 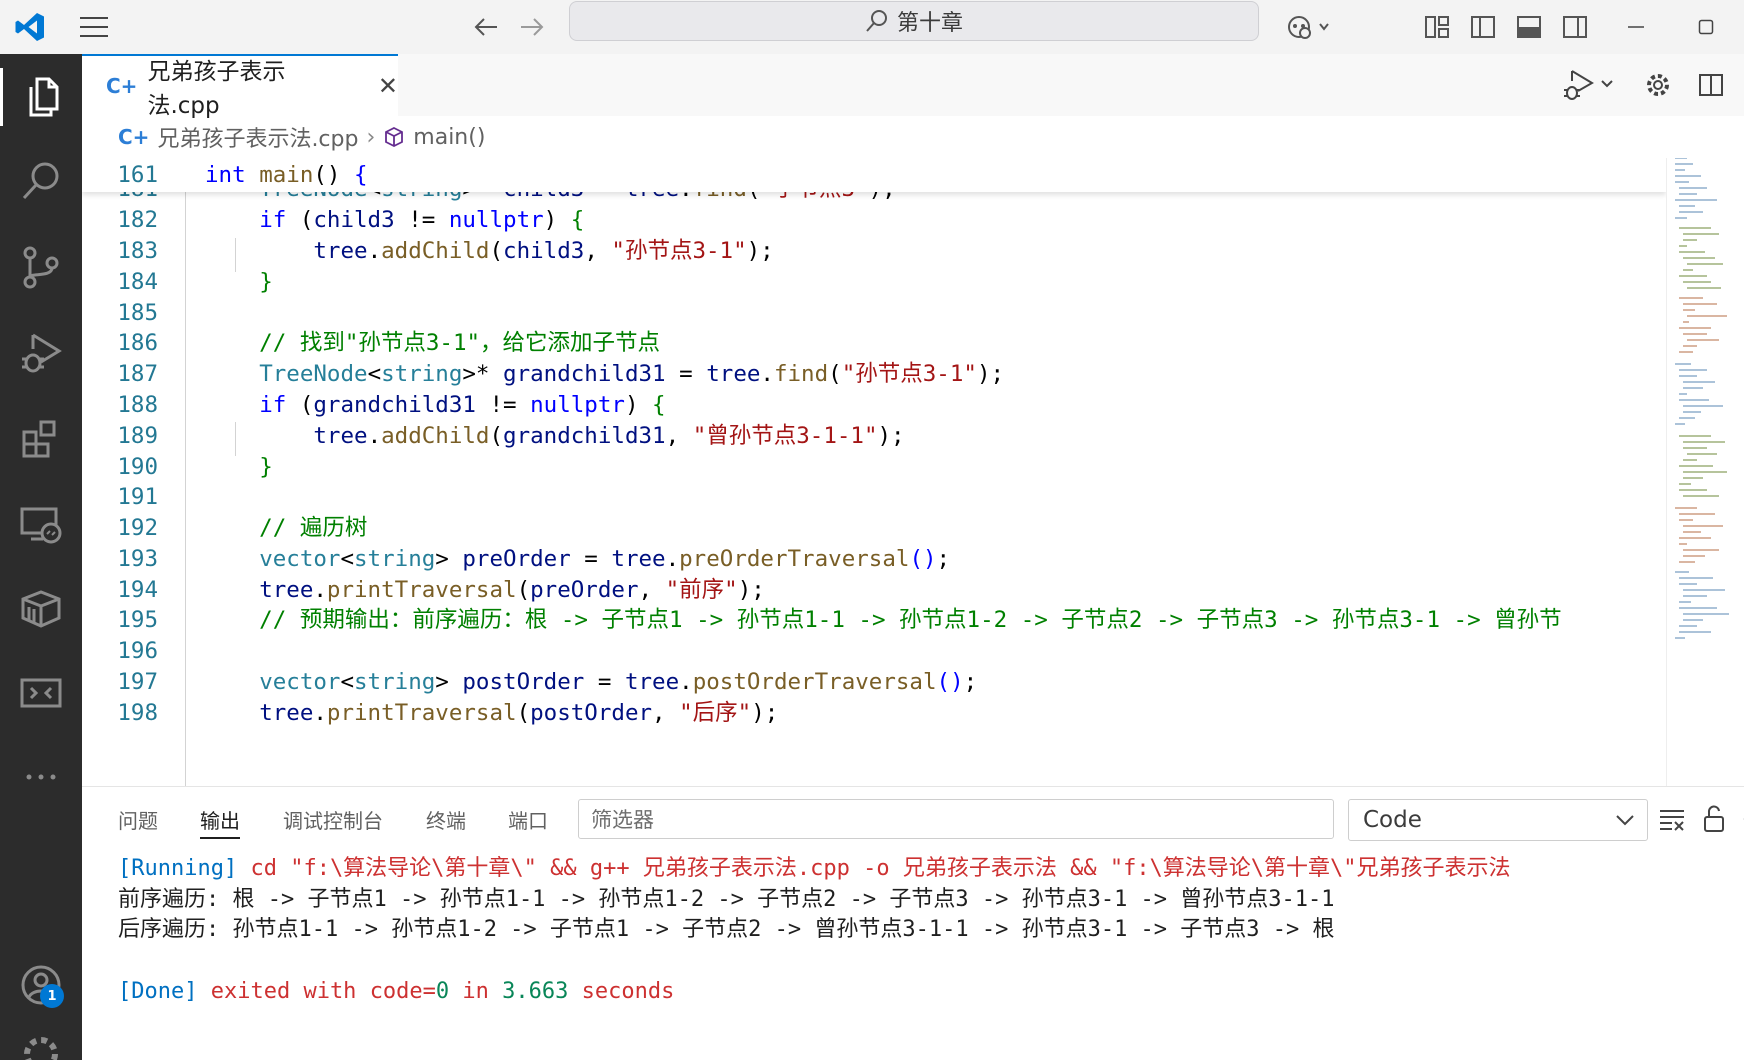 What do you see at coordinates (1437, 27) in the screenshot?
I see `customize-layout-icon` at bounding box center [1437, 27].